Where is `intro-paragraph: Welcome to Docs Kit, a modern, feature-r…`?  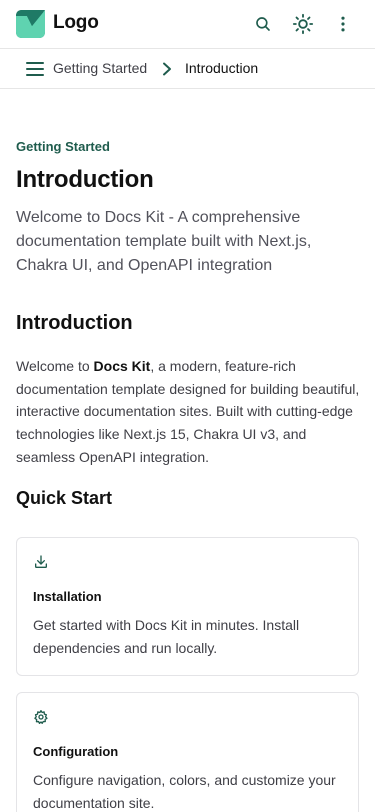
intro-paragraph: Welcome to Docs Kit, a modern, feature-r… is located at coordinates (191, 412).